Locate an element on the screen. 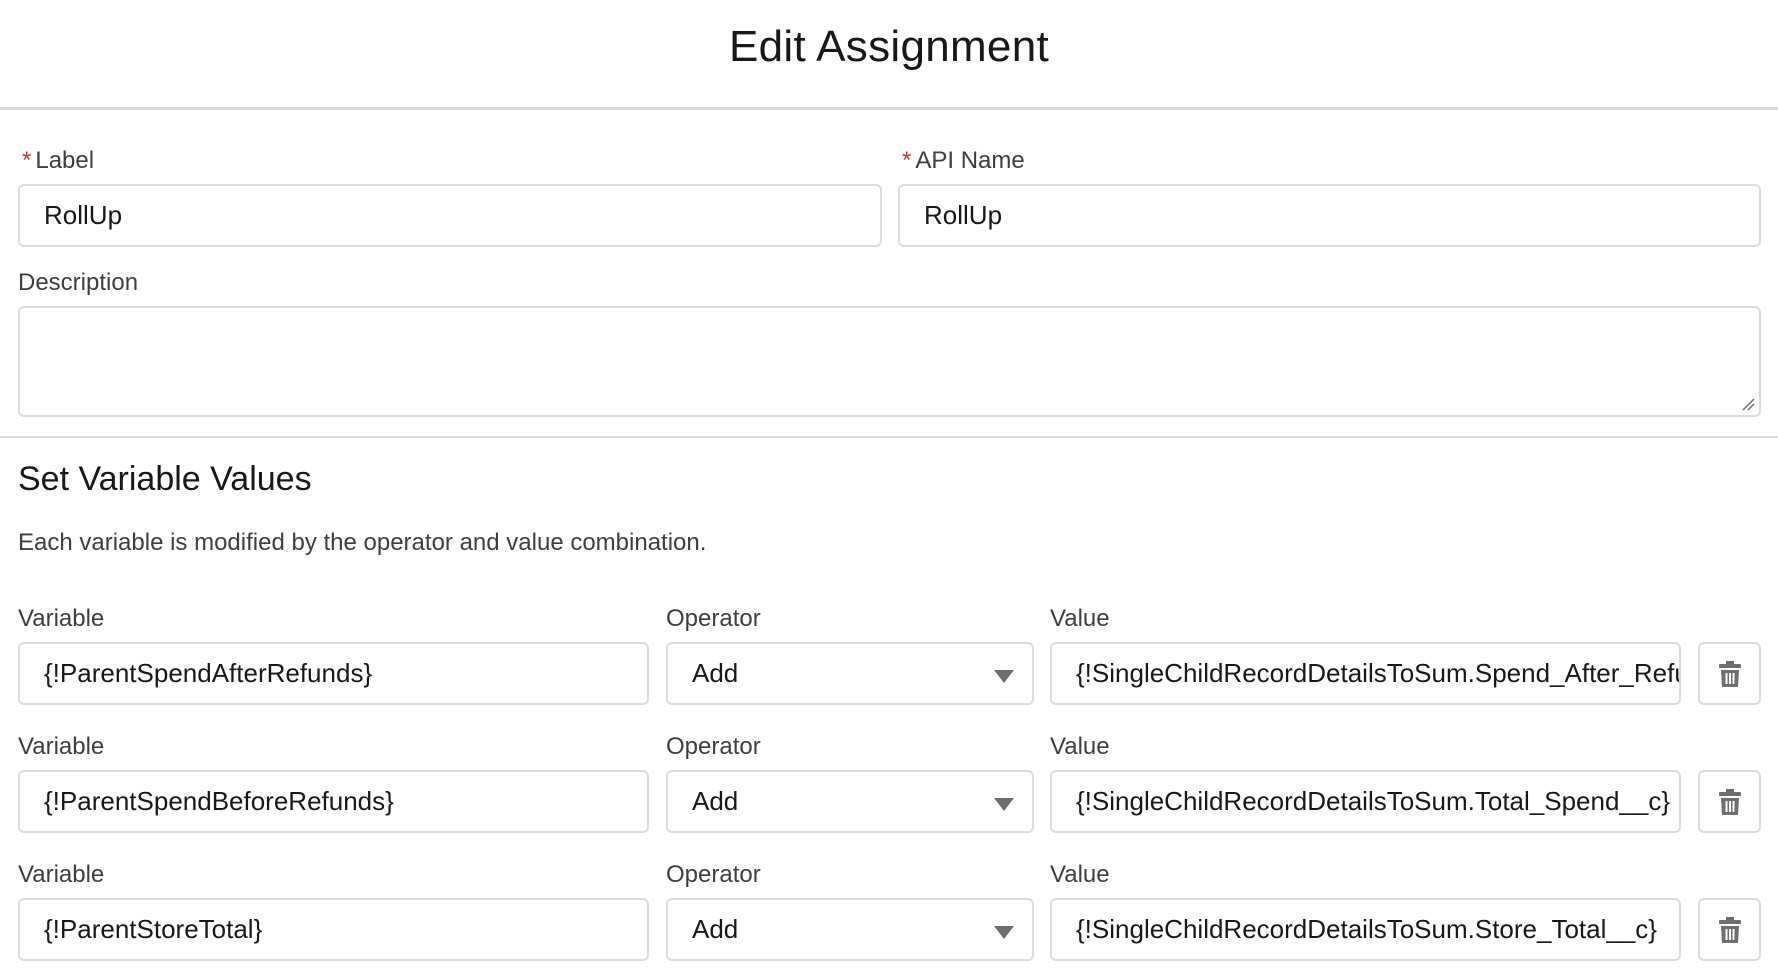  variable-input: {!ParentStoreTotal} is located at coordinates (333, 929).